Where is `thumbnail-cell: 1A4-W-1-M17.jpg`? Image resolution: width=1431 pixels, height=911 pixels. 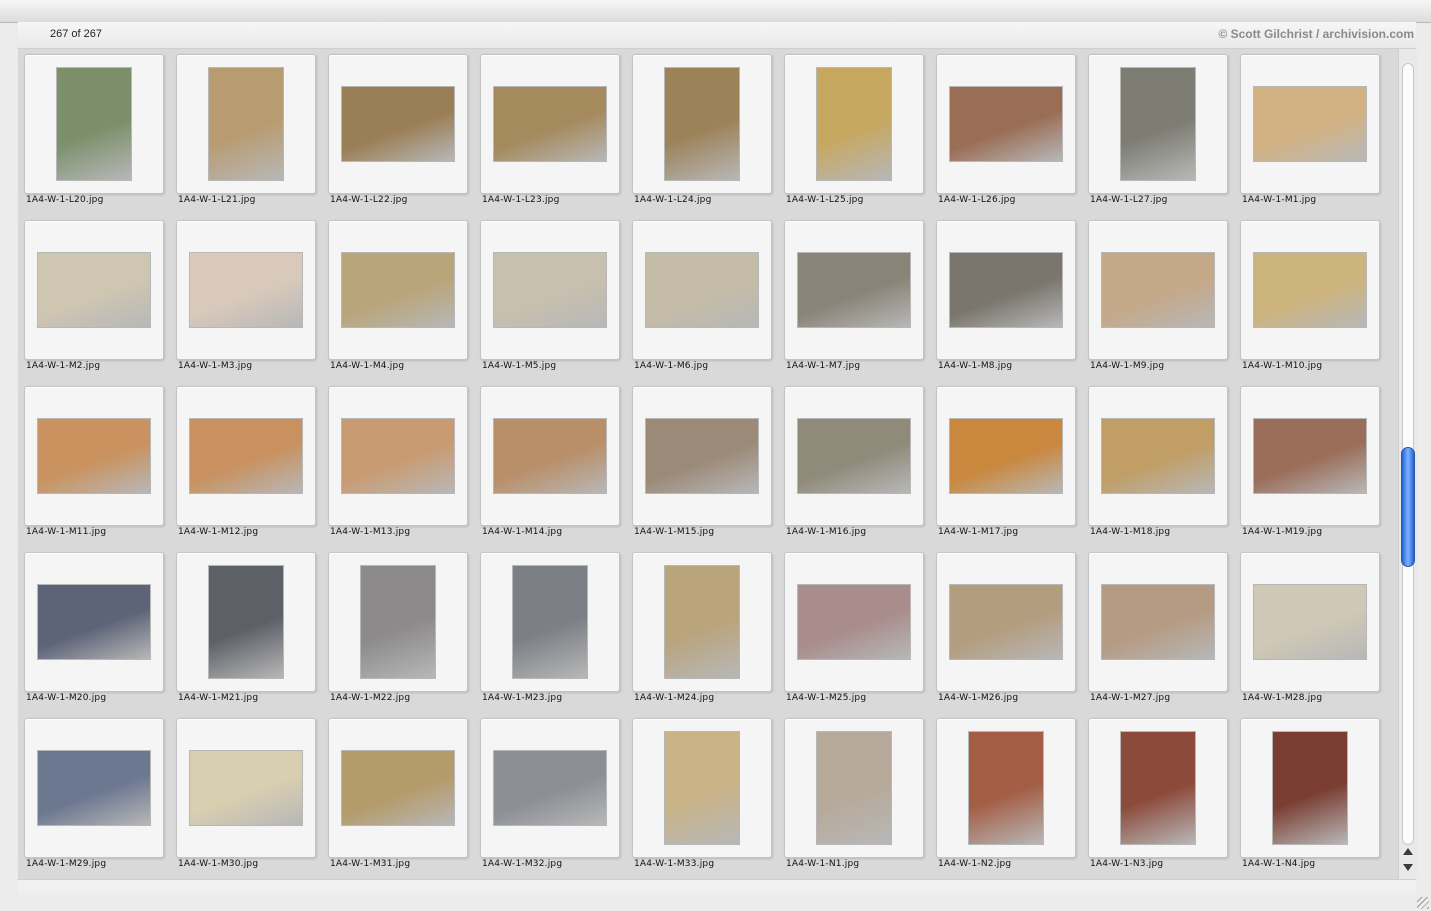 thumbnail-cell: 1A4-W-1-M17.jpg is located at coordinates (1006, 464).